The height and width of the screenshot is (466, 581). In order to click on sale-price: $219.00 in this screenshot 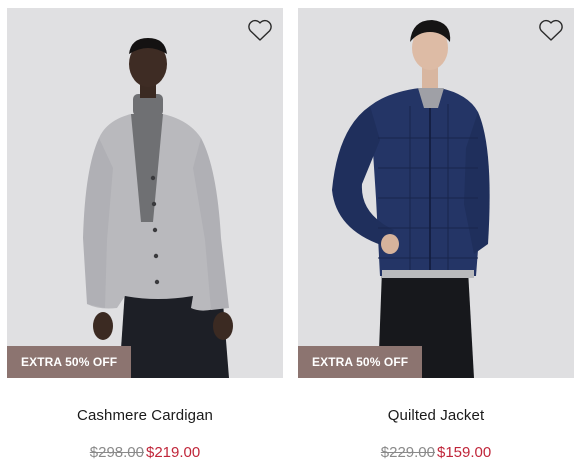, I will do `click(173, 452)`.